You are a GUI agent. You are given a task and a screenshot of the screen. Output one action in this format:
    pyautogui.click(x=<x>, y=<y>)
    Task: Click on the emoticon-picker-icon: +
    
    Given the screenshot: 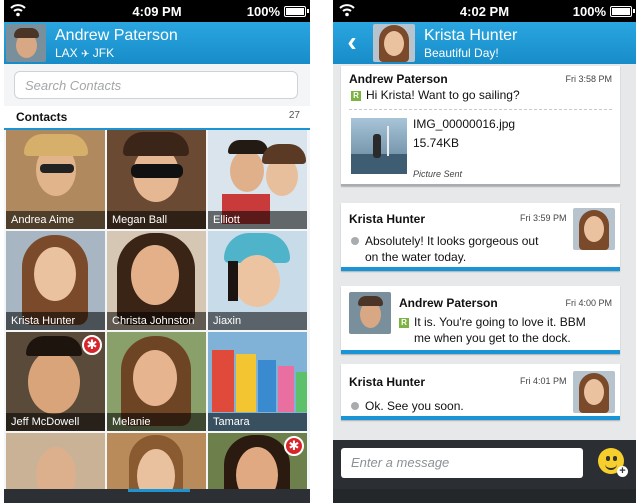 What is the action you would take?
    pyautogui.click(x=613, y=462)
    